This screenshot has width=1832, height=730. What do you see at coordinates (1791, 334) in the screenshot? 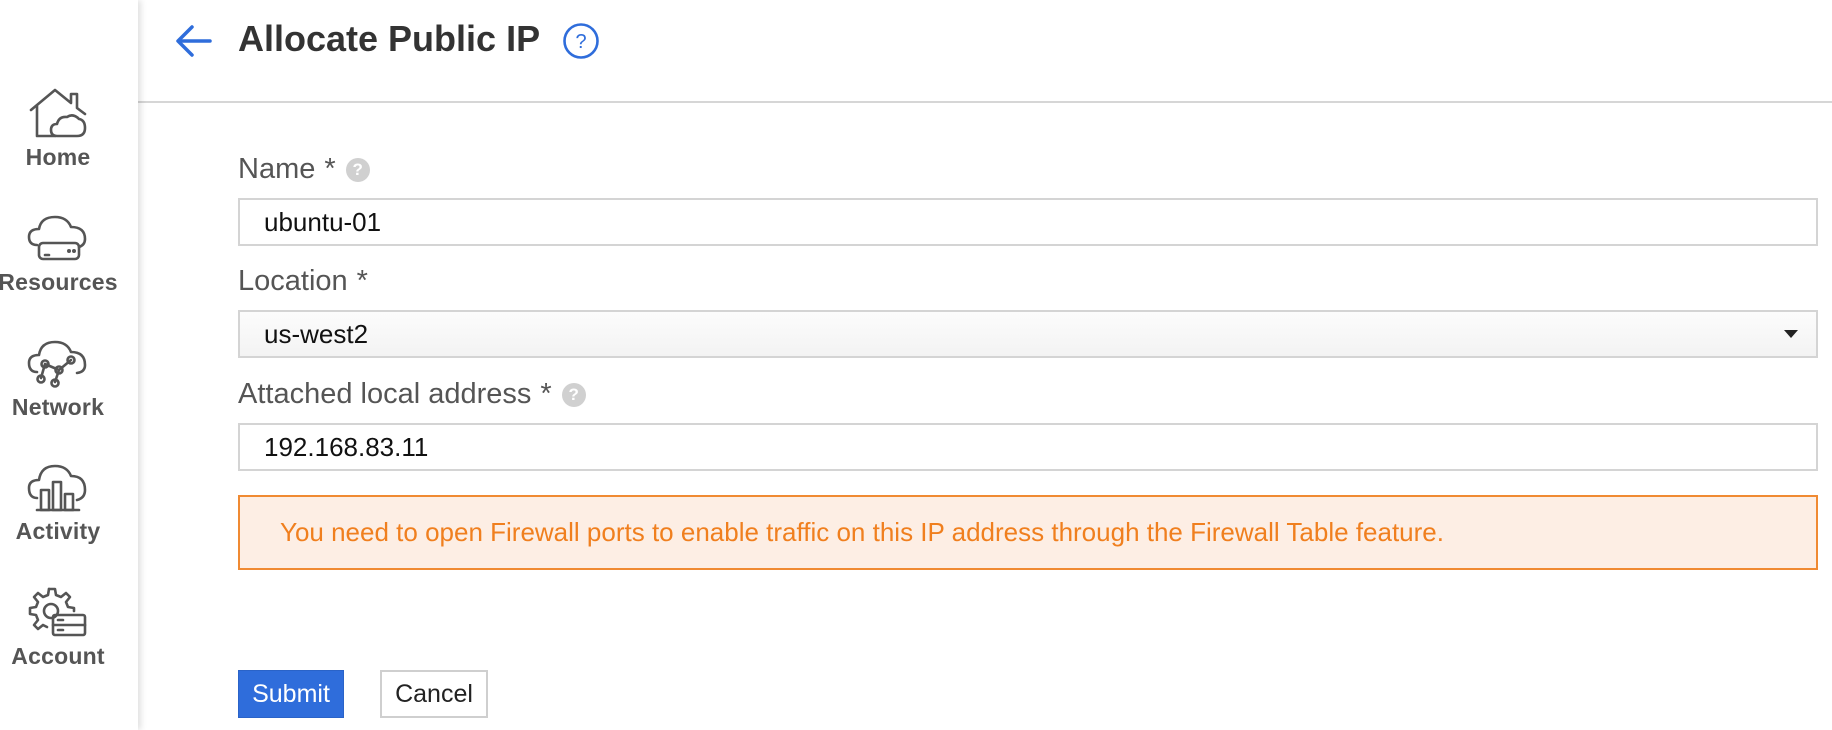
I see `caret-down-icon` at bounding box center [1791, 334].